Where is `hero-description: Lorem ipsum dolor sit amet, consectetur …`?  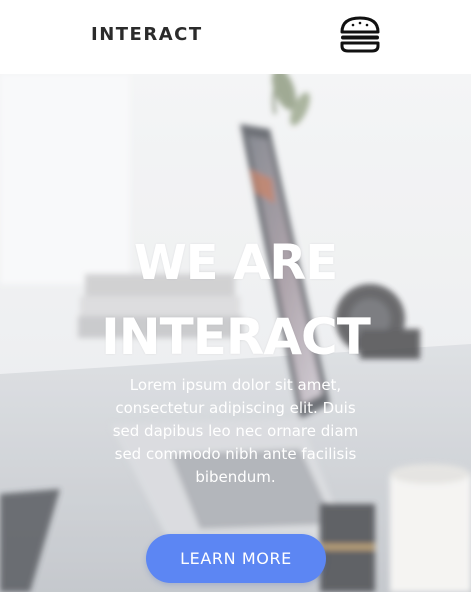 hero-description: Lorem ipsum dolor sit amet, consectetur … is located at coordinates (235, 431).